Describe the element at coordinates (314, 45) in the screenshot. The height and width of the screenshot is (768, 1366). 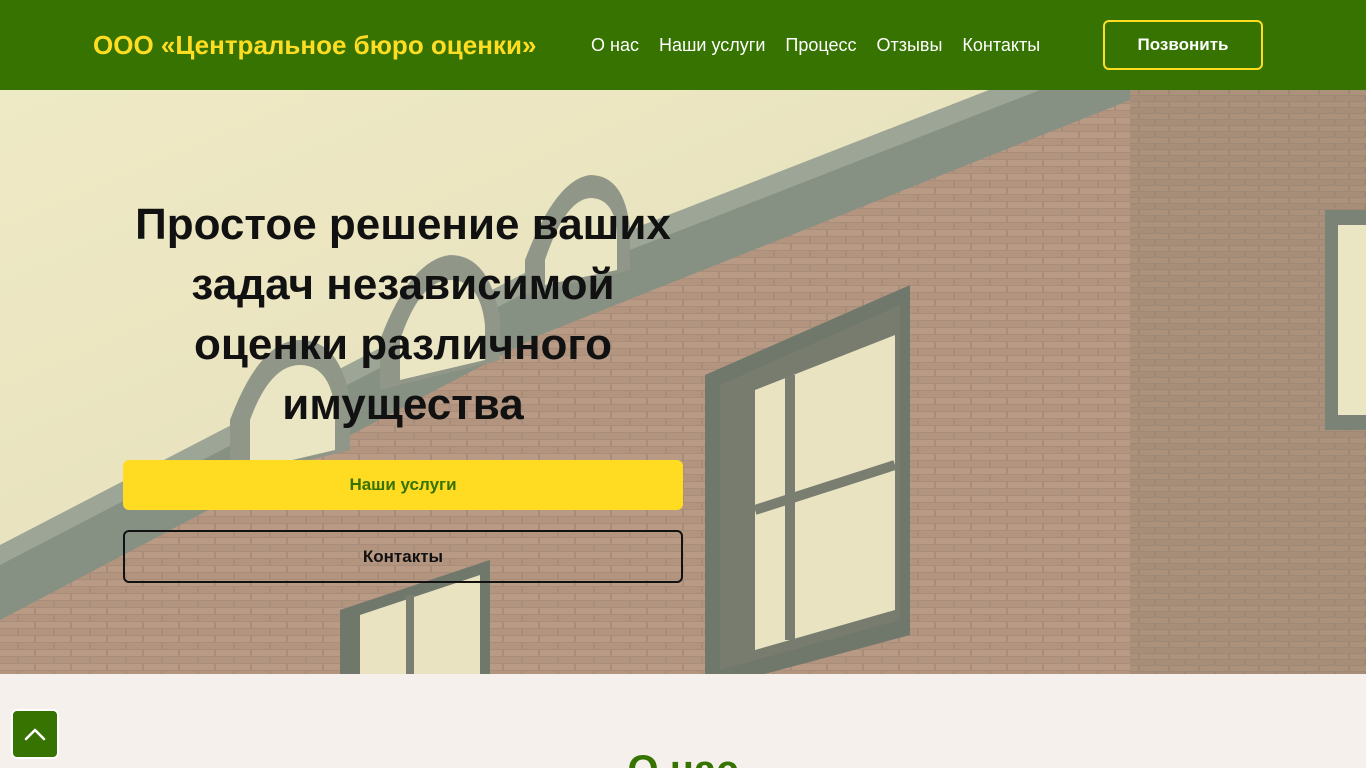
I see `brand-name: ООО «Центральное бюро оценки»` at that location.